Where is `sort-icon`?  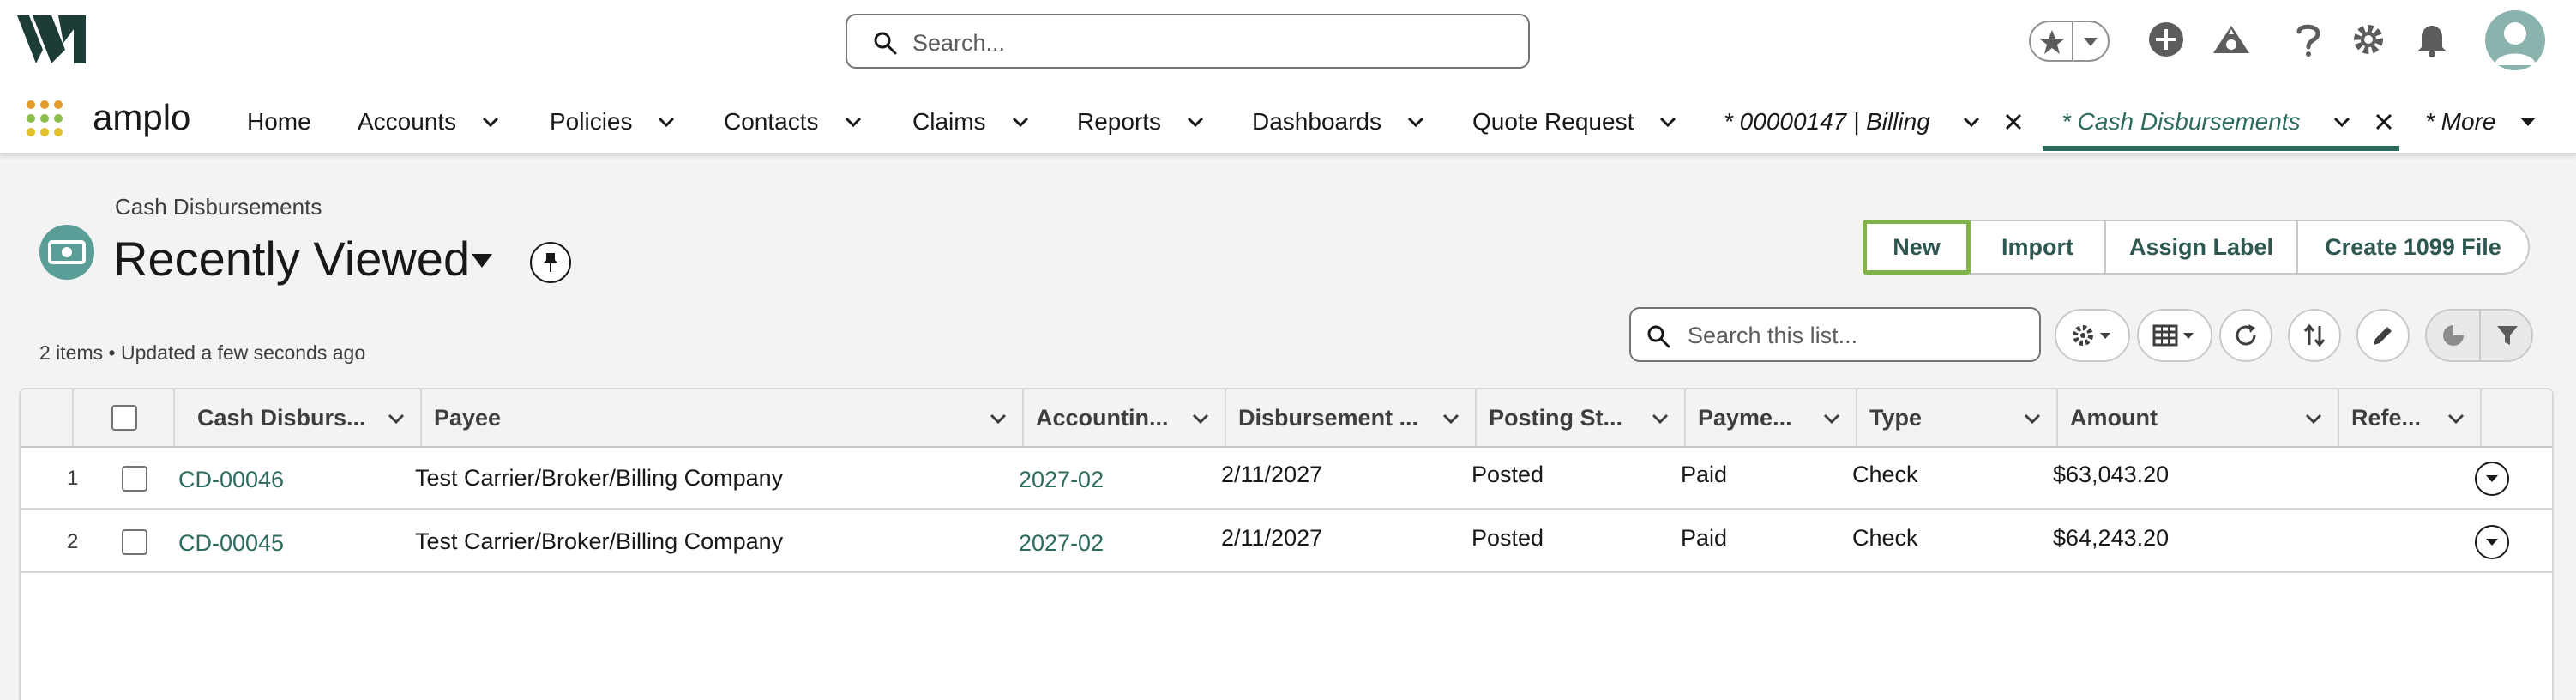
sort-icon is located at coordinates (2314, 335).